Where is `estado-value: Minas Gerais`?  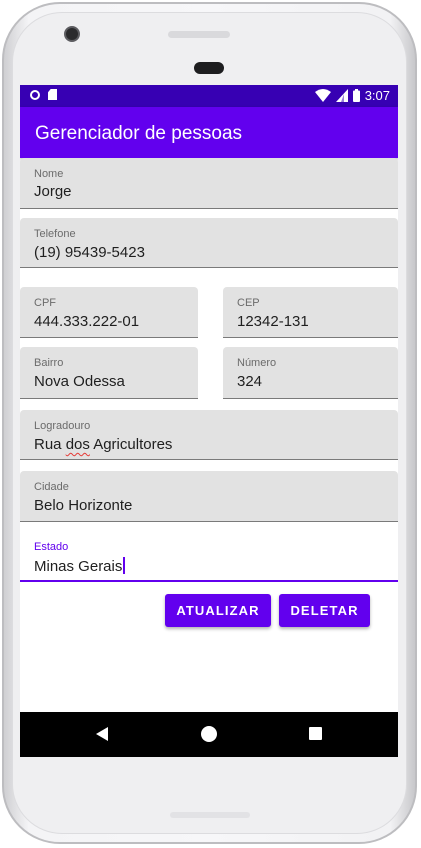
estado-value: Minas Gerais is located at coordinates (80, 566).